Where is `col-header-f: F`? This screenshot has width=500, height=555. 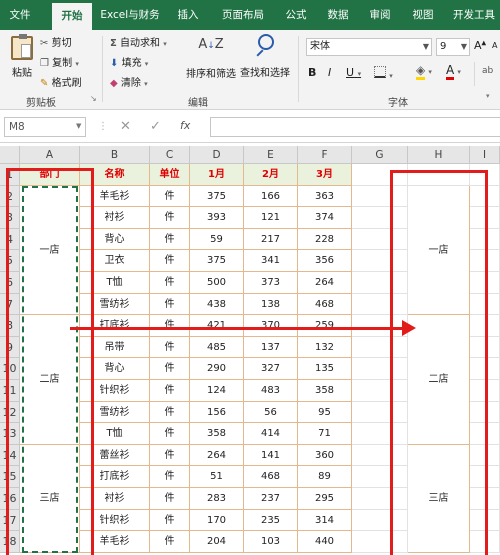
col-header-f: F is located at coordinates (325, 155).